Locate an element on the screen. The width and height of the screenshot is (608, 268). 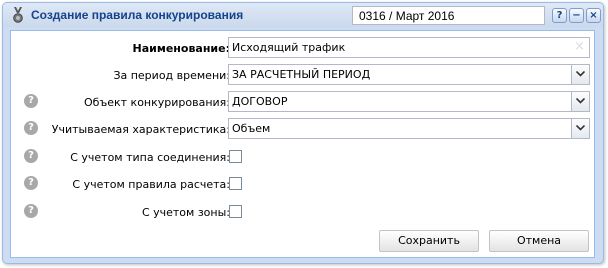
characteristic-dropdown-trigger is located at coordinates (580, 128).